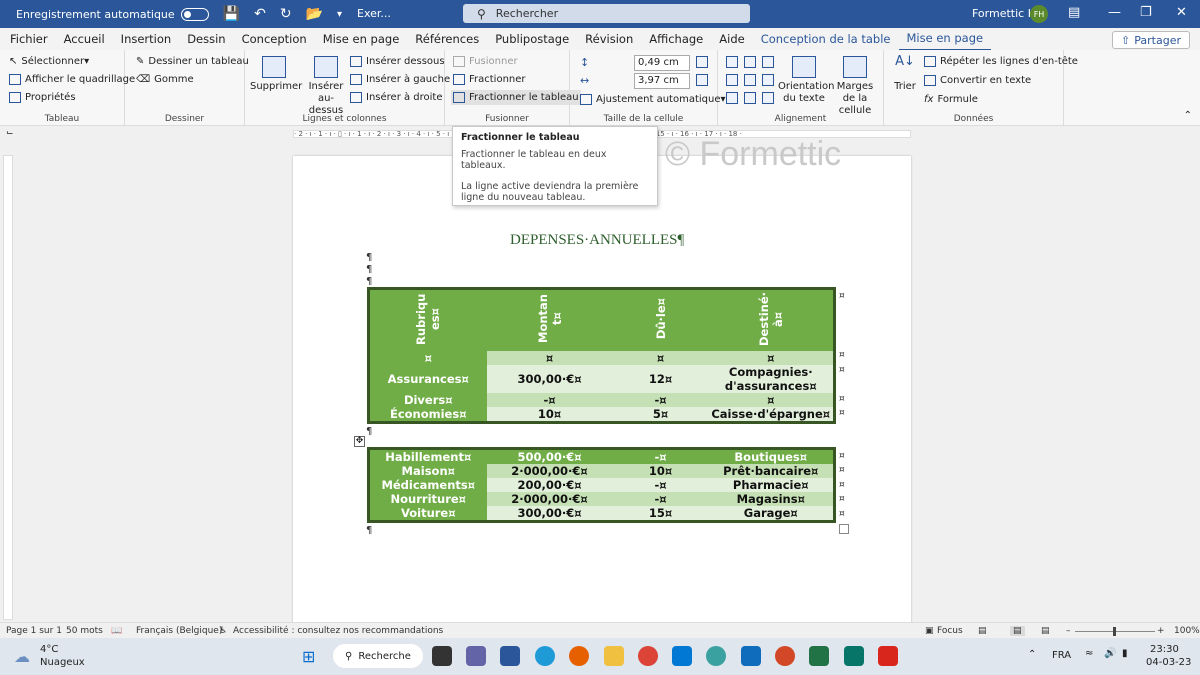 The image size is (1200, 675). Describe the element at coordinates (84, 39) in the screenshot. I see `tab-accueil: Accueil` at that location.